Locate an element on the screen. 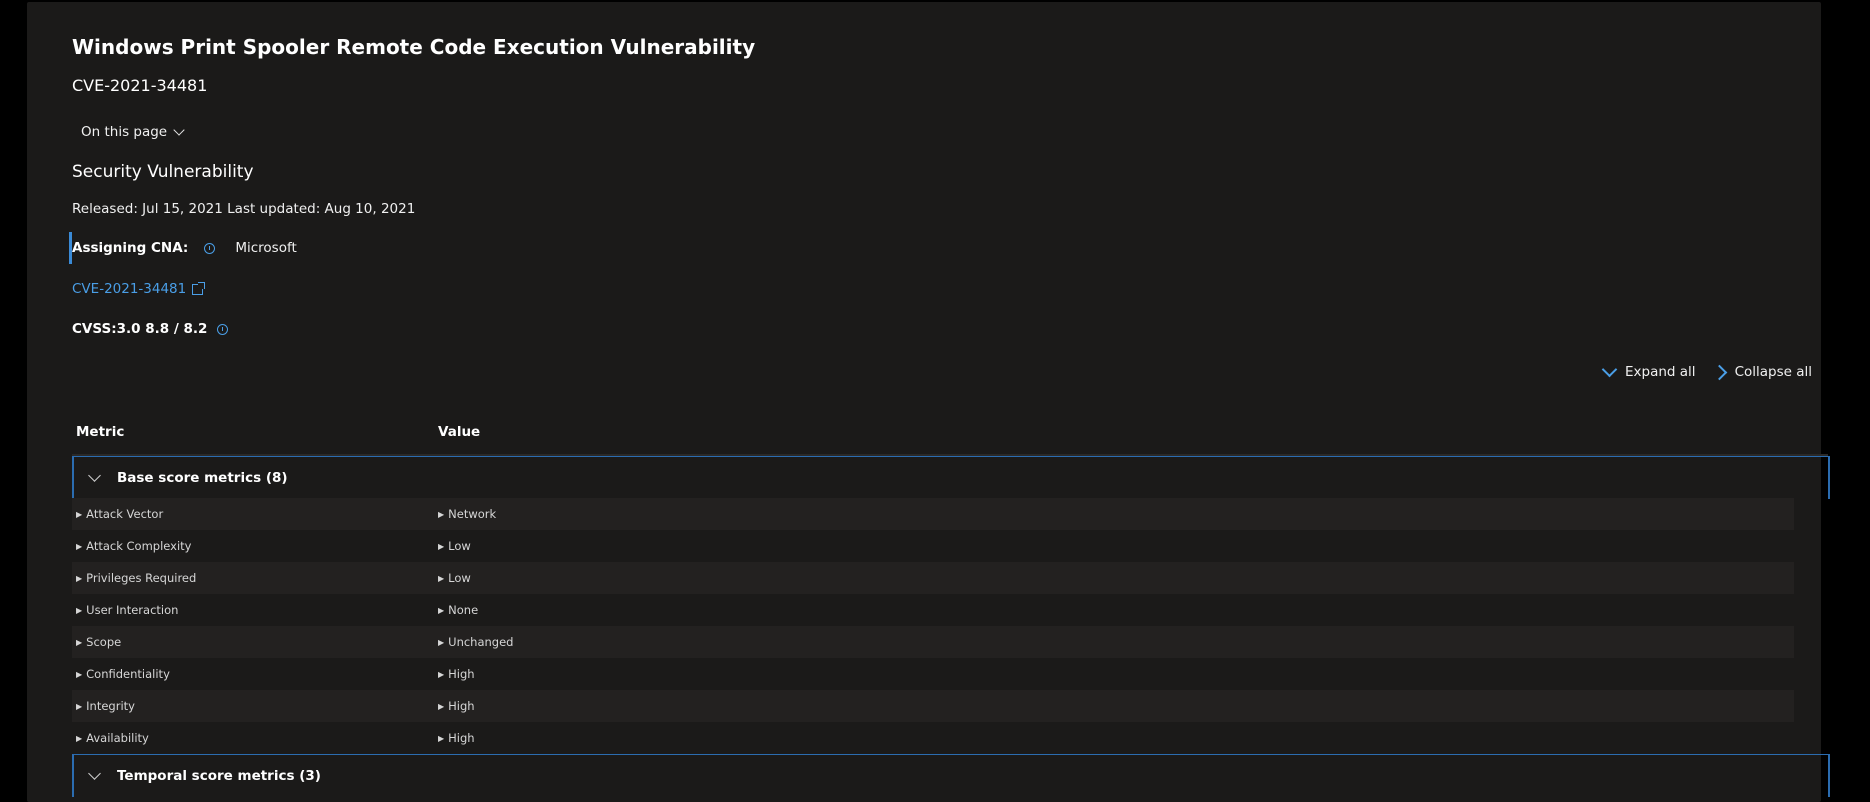 This screenshot has width=1870, height=802. collapse-all-label: Collapse all is located at coordinates (1773, 372).